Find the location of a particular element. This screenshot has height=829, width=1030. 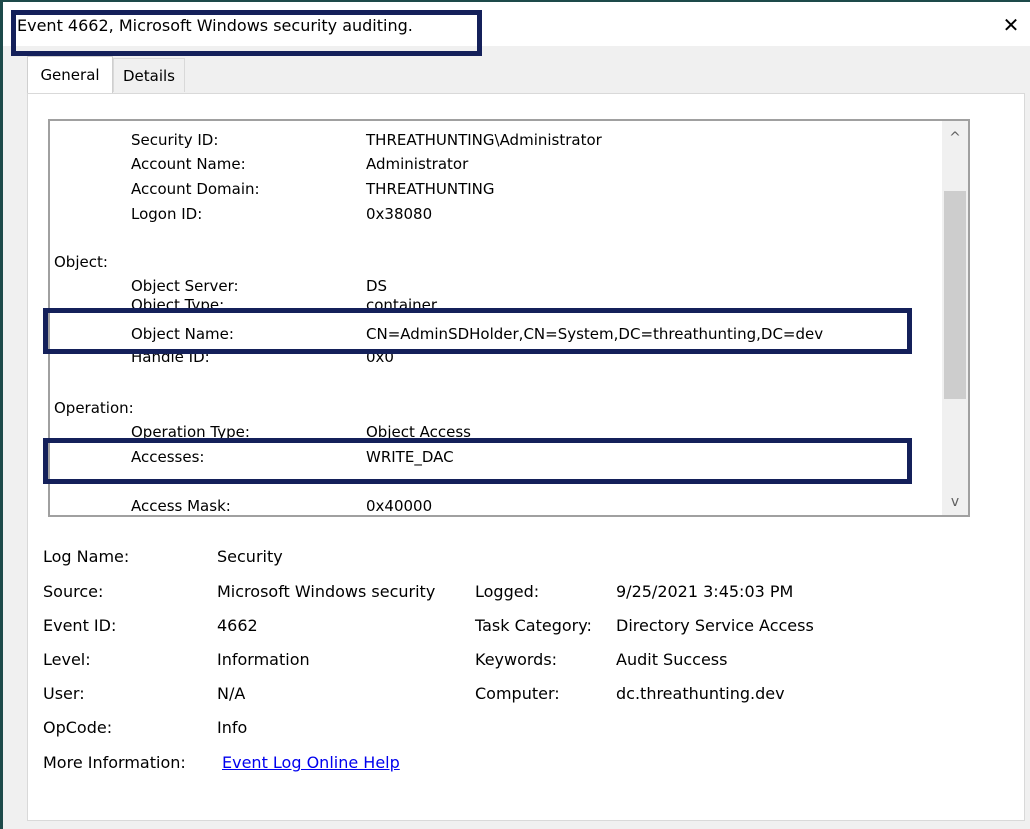

close-icon: ✕ is located at coordinates (1011, 25).